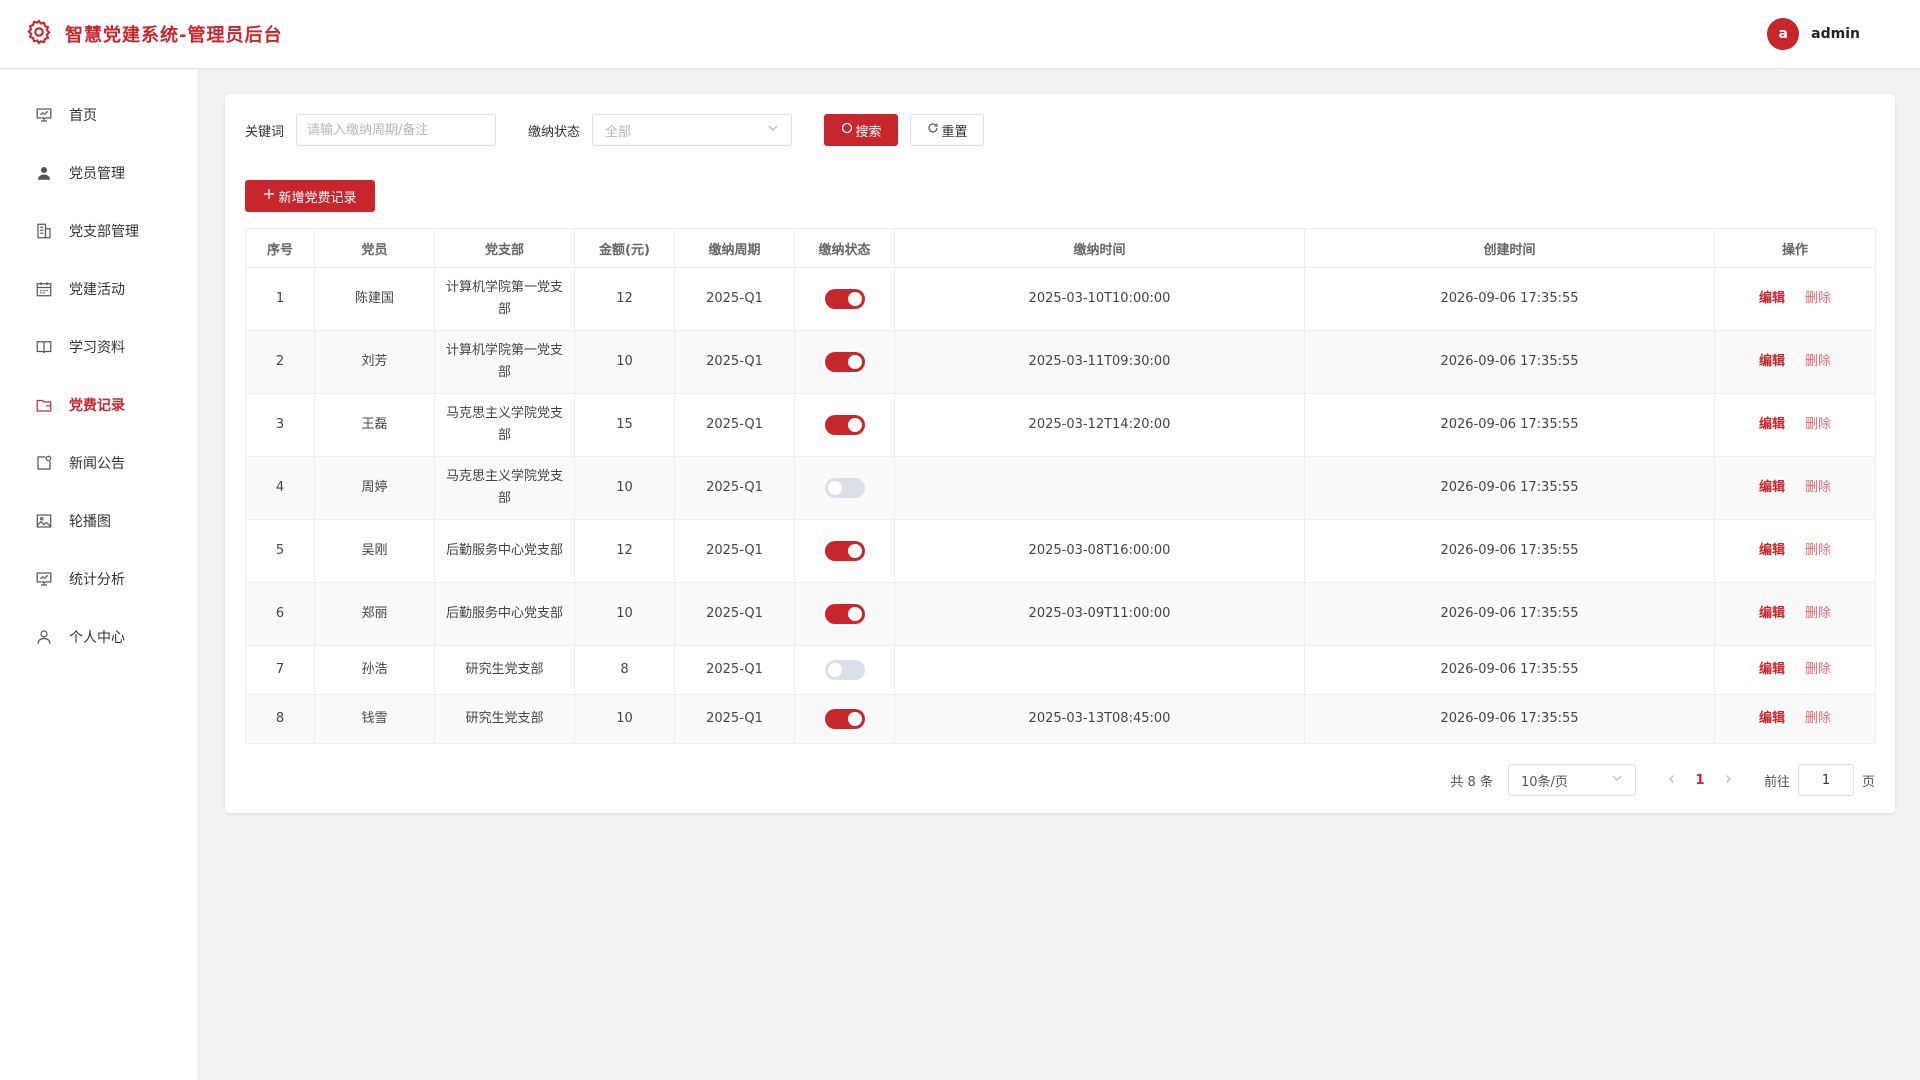 Image resolution: width=1920 pixels, height=1080 pixels. Describe the element at coordinates (692, 130) in the screenshot. I see `status-select: 全部` at that location.